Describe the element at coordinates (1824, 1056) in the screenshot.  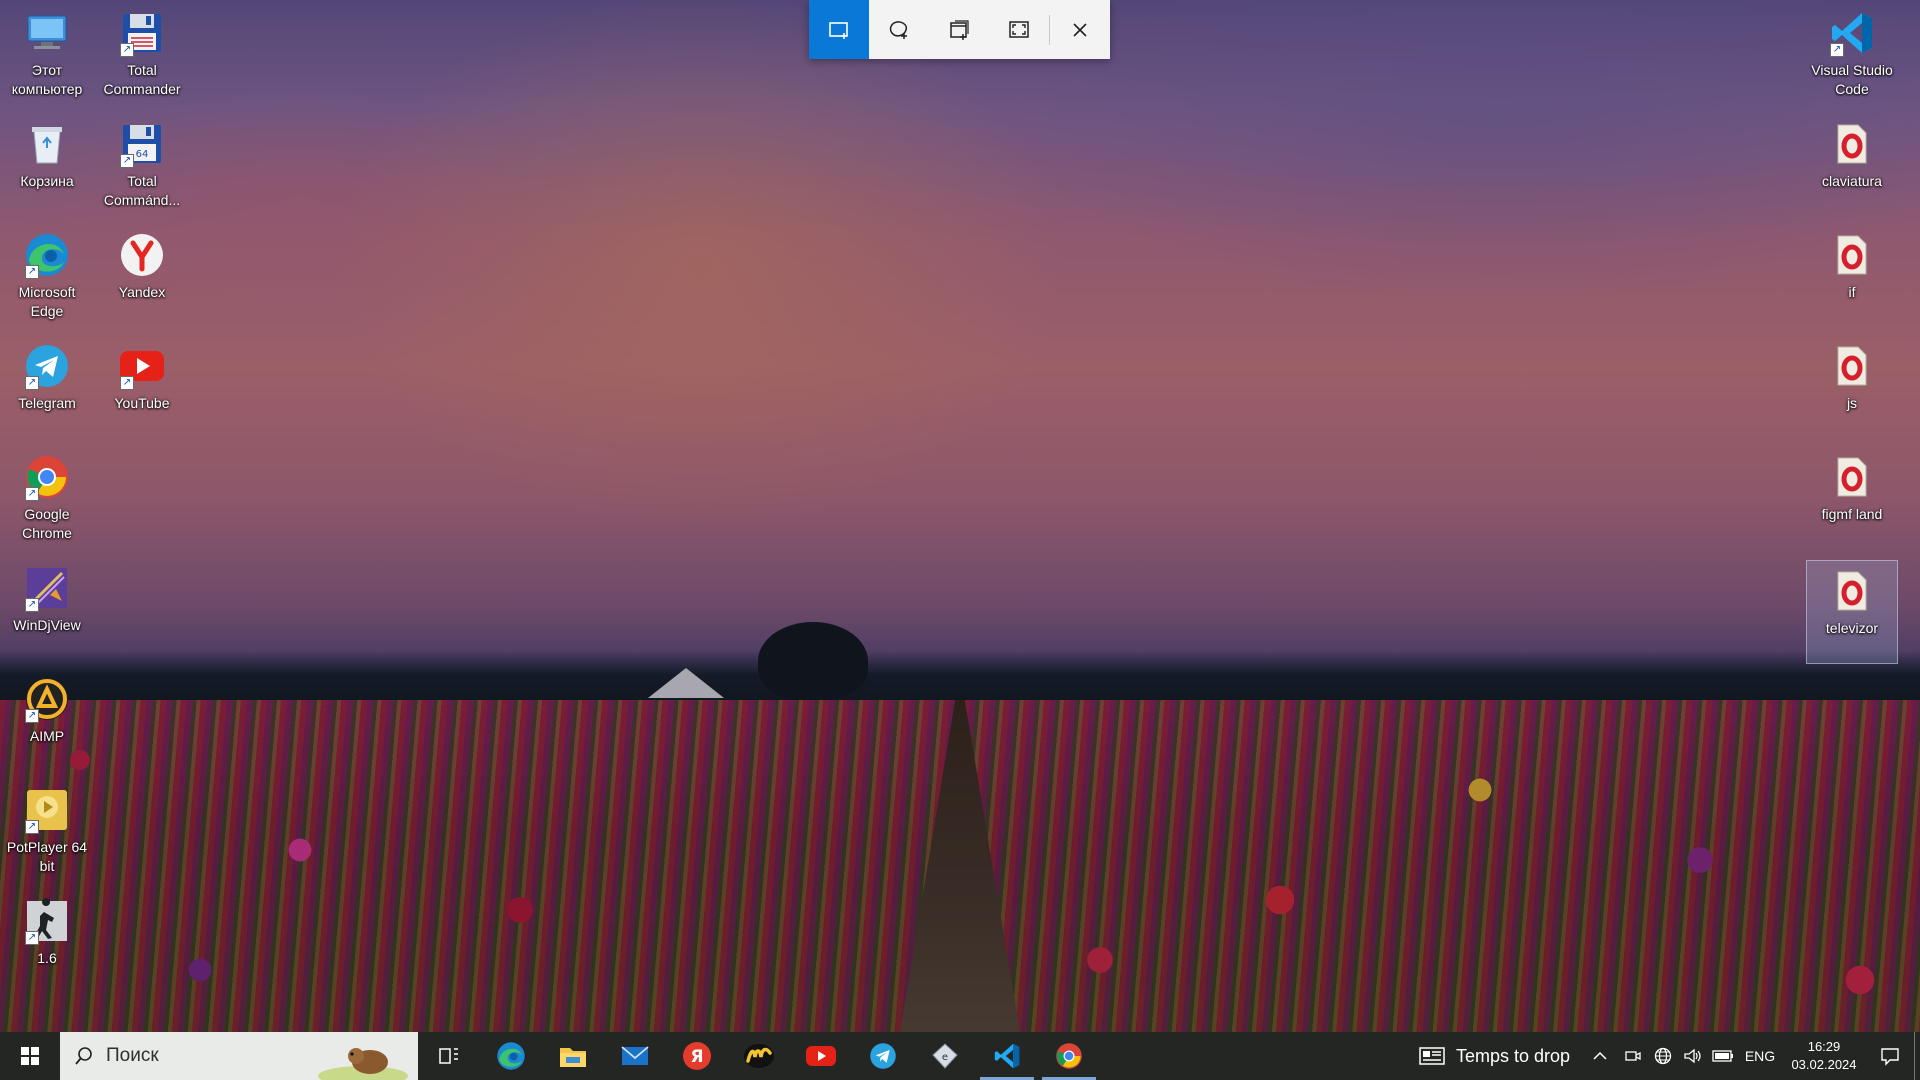
I see `tray-clock: 16:29 03.02.2024` at that location.